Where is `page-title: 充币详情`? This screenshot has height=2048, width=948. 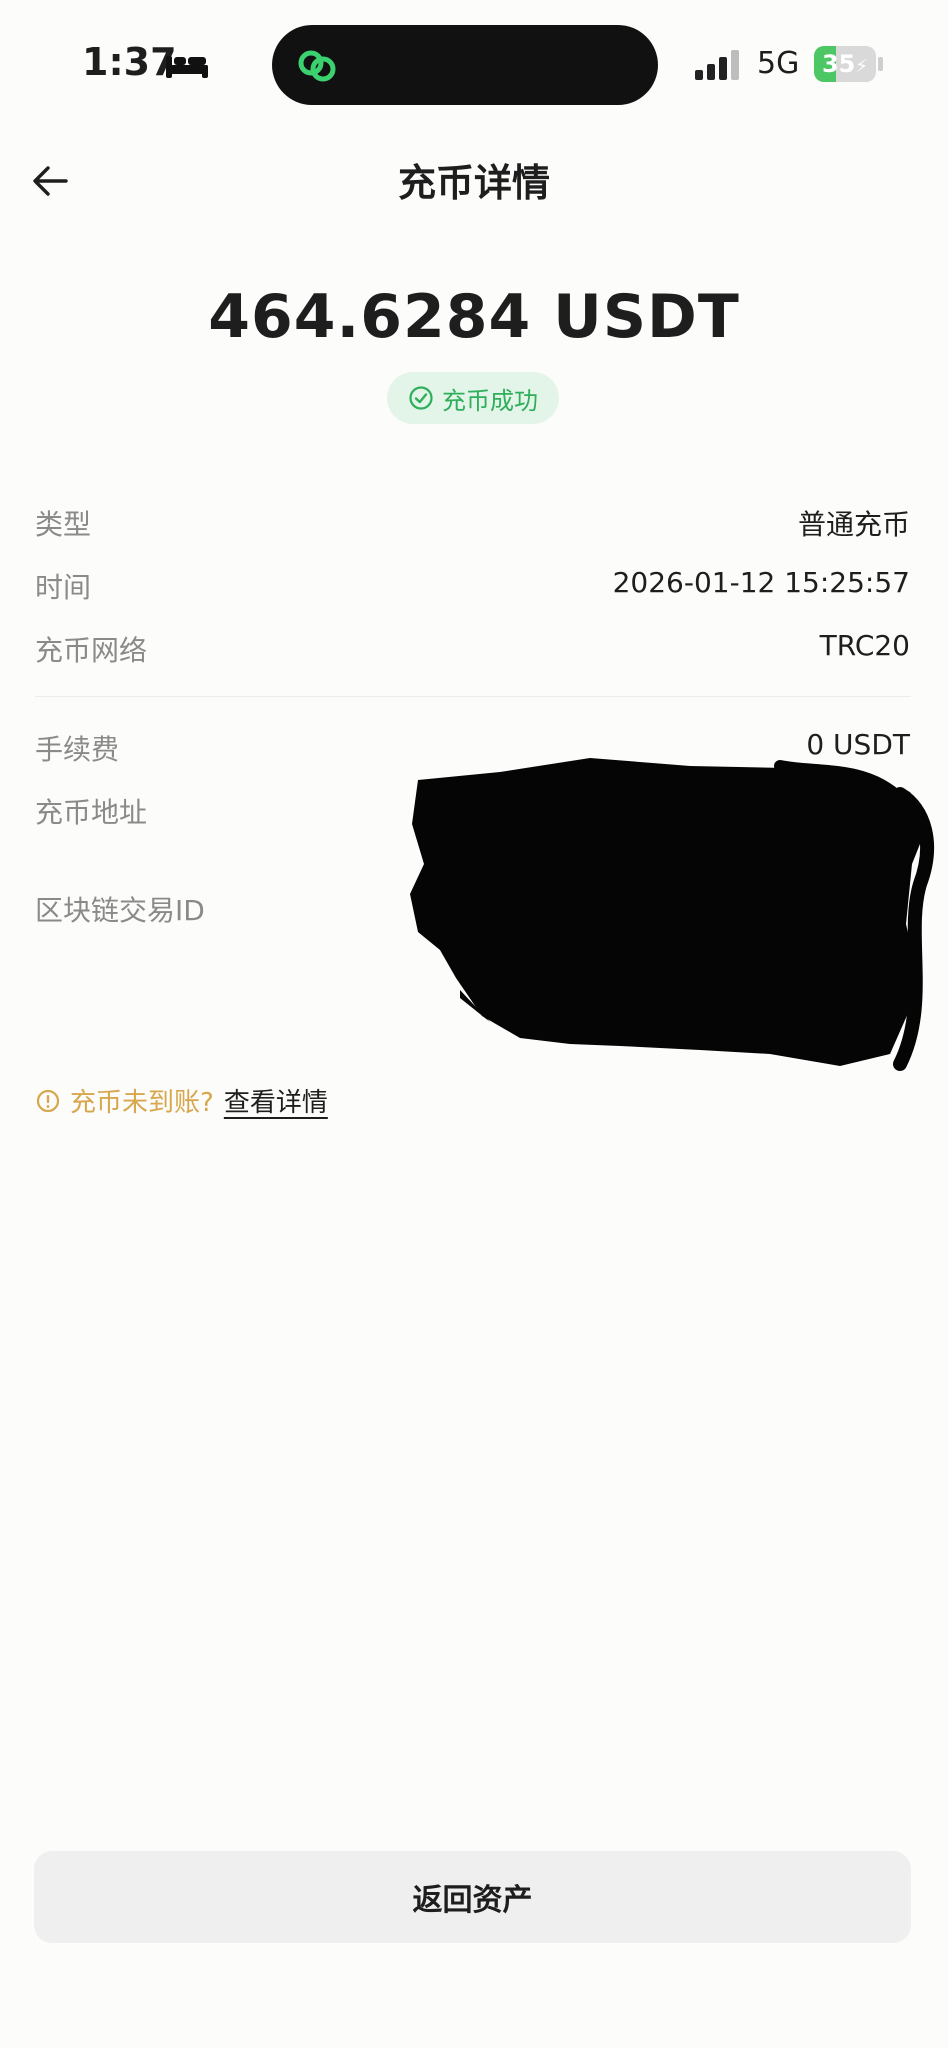 page-title: 充币详情 is located at coordinates (473, 183).